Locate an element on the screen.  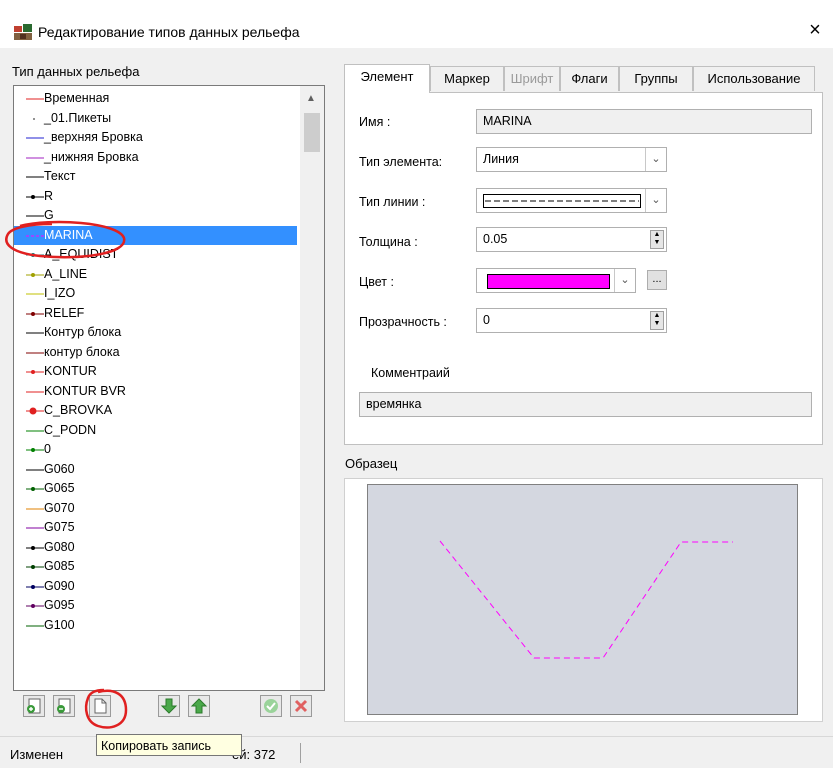
preview-line is located at coordinates (586, 599).